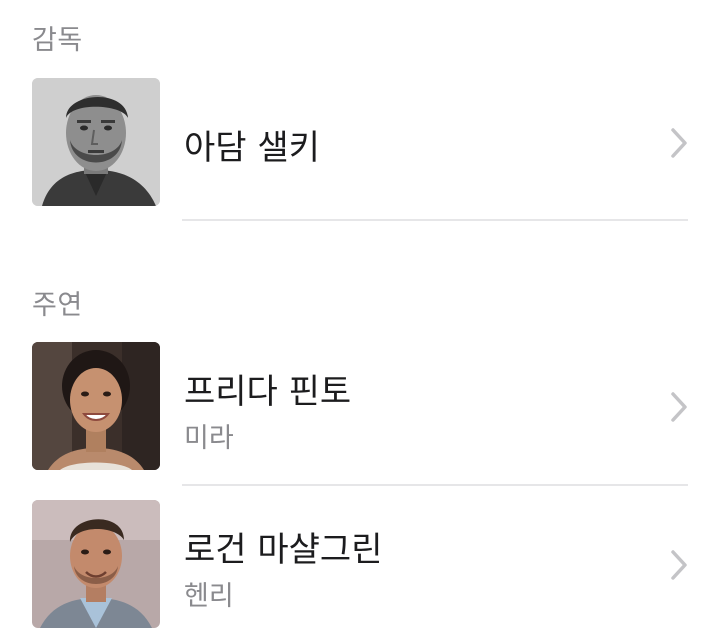  Describe the element at coordinates (57, 40) in the screenshot. I see `section-header-director: 감독` at that location.